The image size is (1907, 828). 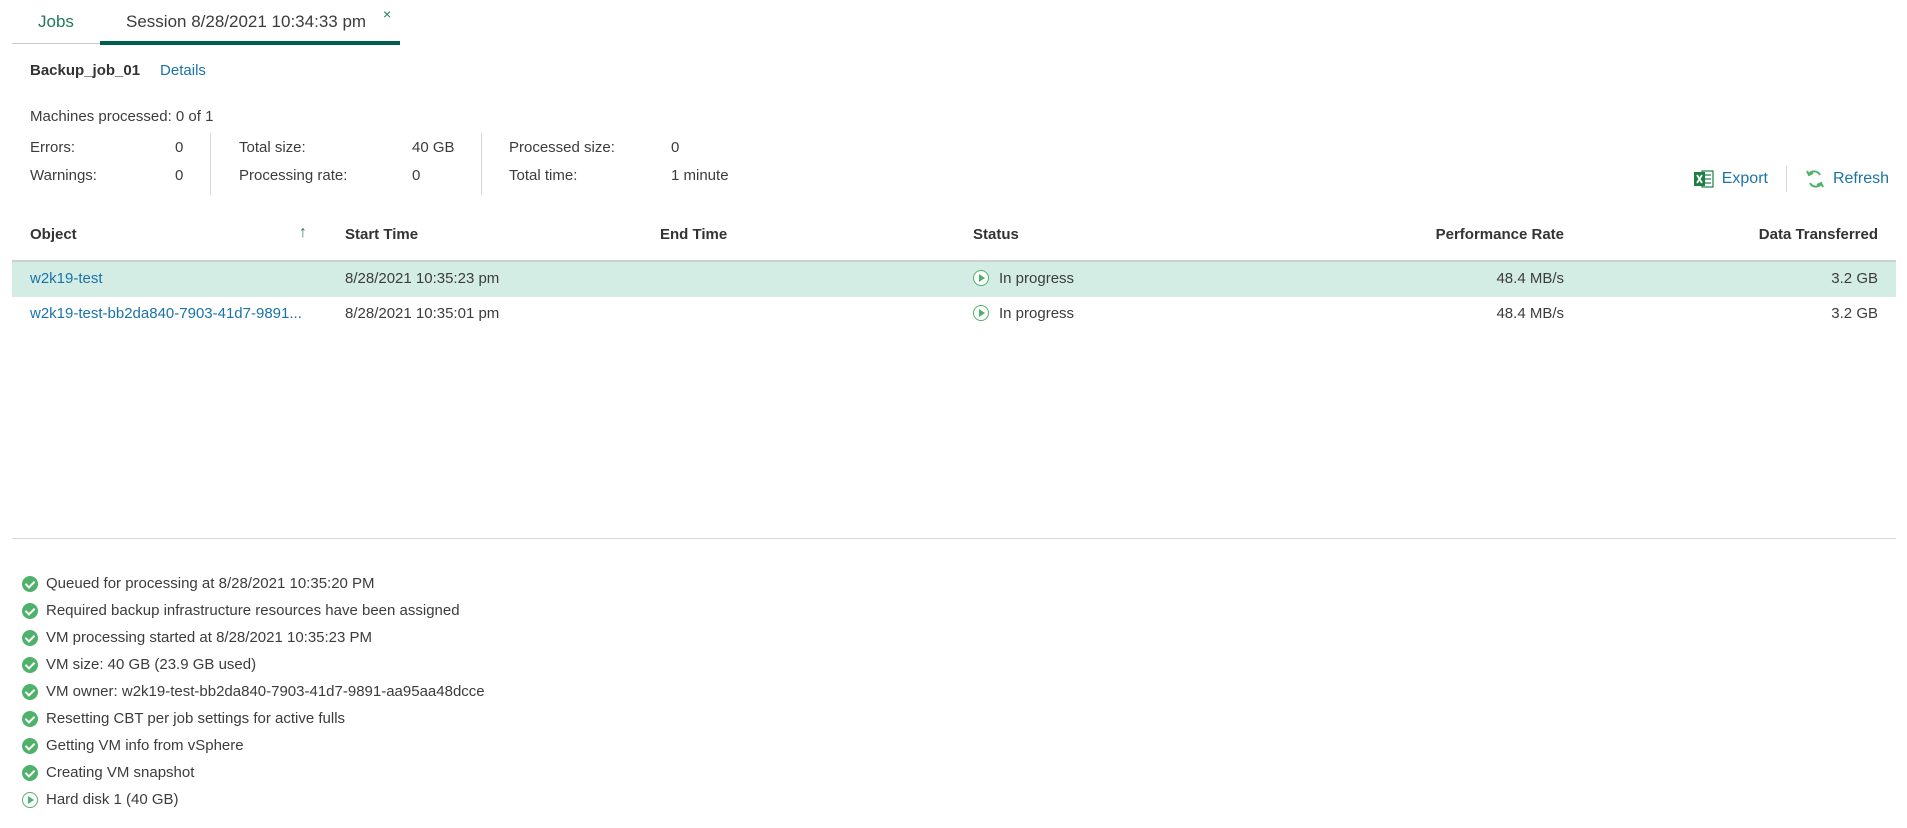 I want to click on log-text: Hard disk 1 (40 GB), so click(x=112, y=799).